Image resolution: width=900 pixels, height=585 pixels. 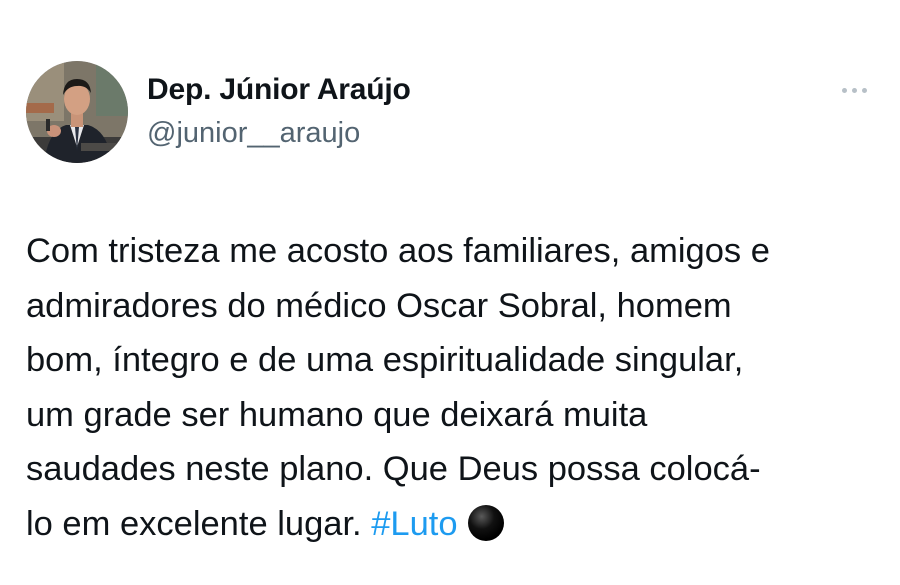 I want to click on avatar, so click(x=77, y=112).